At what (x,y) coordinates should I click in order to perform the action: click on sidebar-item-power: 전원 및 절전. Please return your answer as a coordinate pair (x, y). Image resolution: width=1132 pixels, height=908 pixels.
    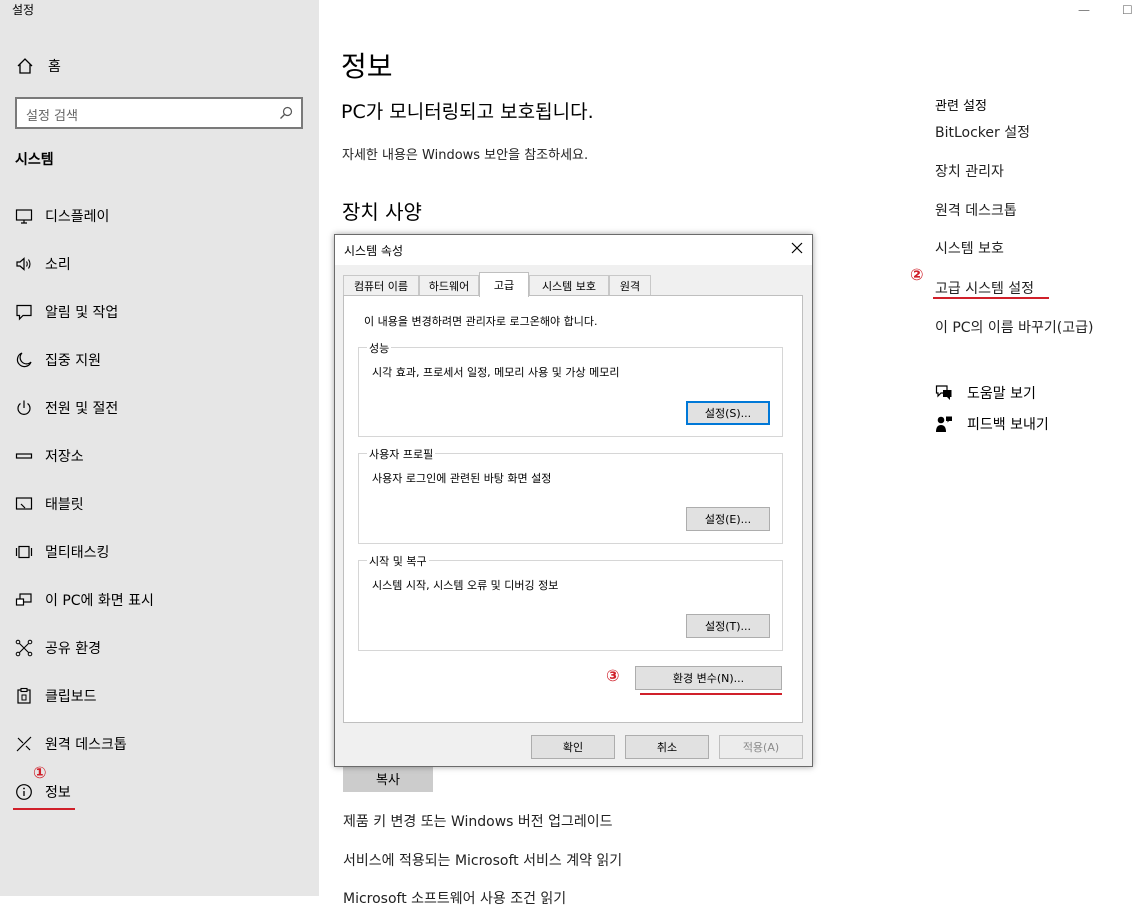
    Looking at the image, I should click on (66, 408).